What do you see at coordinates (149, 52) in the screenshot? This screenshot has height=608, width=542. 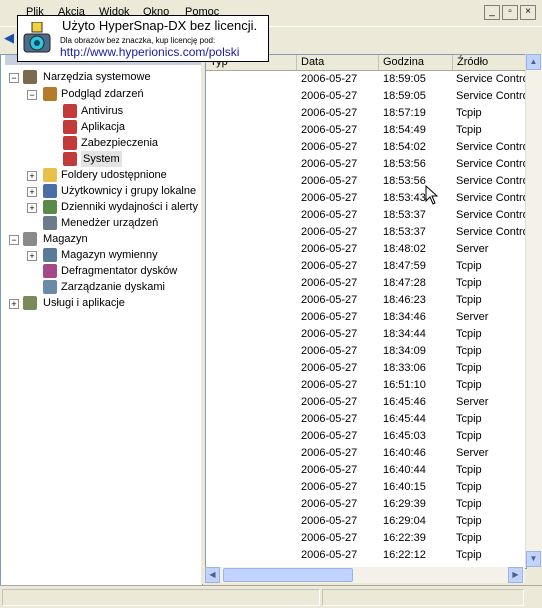 I see `watermark-url: http://www.hyperionics.com/polski` at bounding box center [149, 52].